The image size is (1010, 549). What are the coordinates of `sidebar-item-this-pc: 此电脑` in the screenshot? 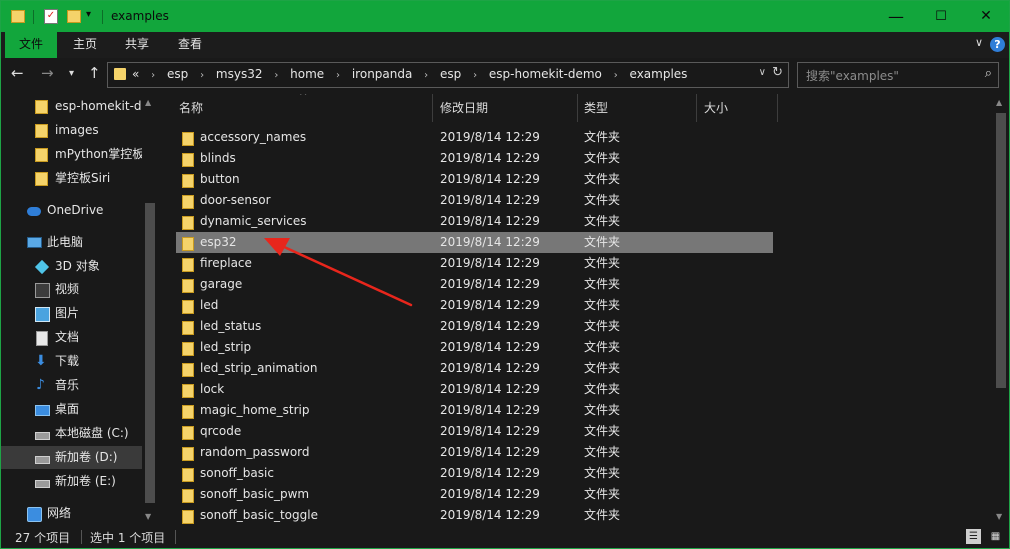 It's located at (71, 242).